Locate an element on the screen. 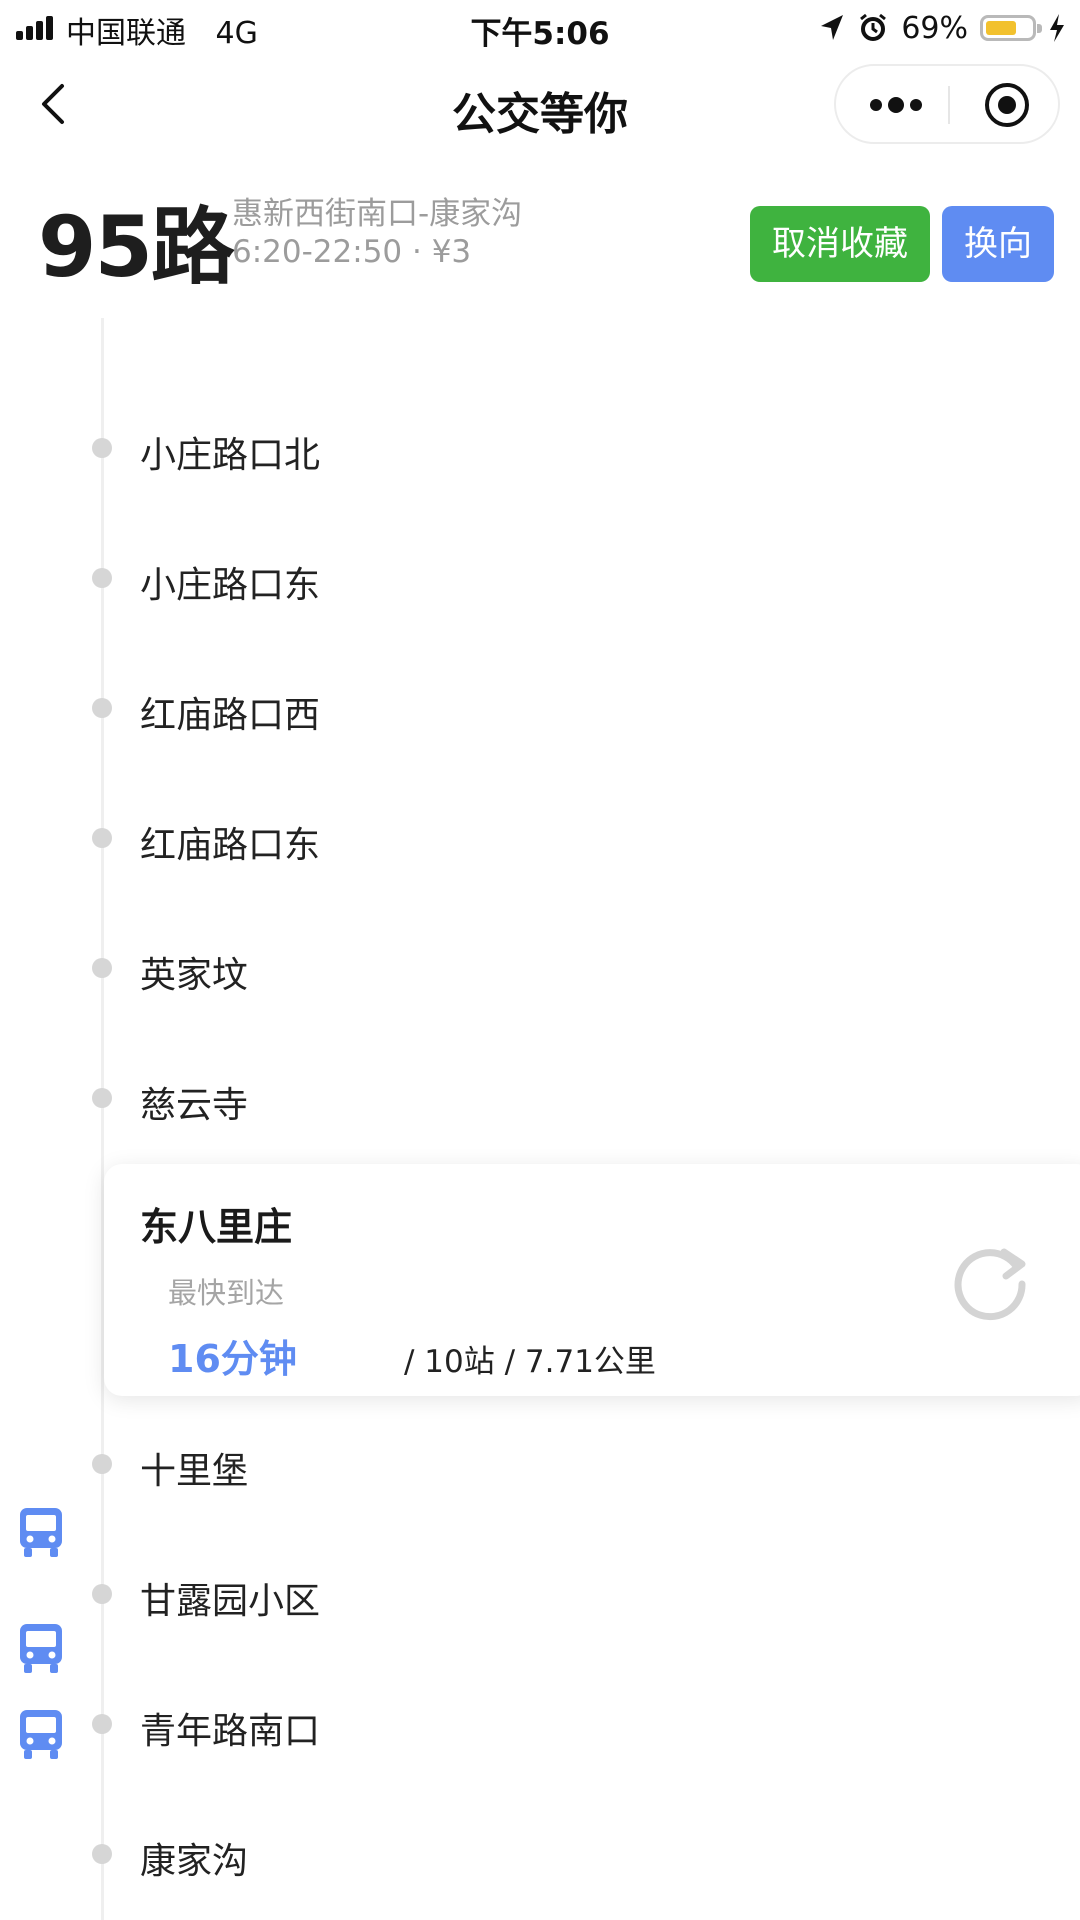 The image size is (1080, 1920). status-bar: 中国联通 4G 下午5:06 69% is located at coordinates (540, 28).